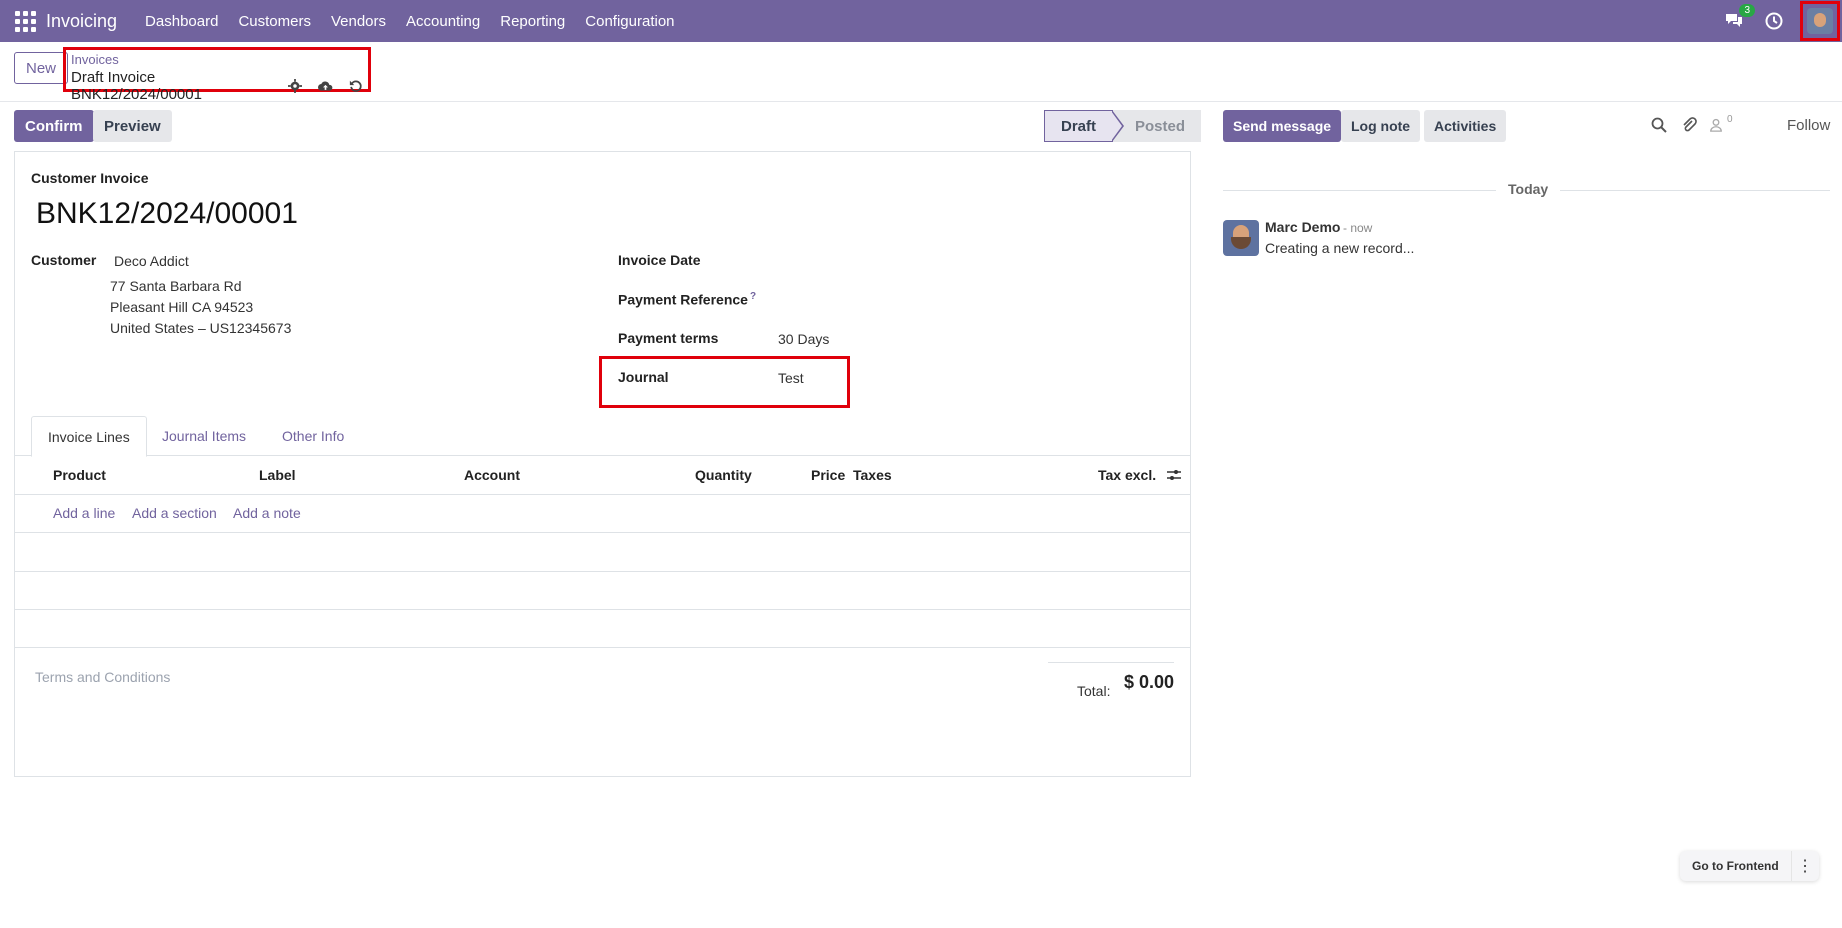 The width and height of the screenshot is (1842, 928). I want to click on document-type: Customer Invoice, so click(90, 178).